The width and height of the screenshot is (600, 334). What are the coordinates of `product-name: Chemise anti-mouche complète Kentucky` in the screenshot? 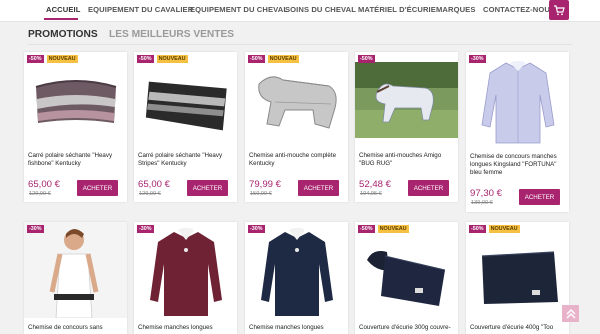 It's located at (297, 160).